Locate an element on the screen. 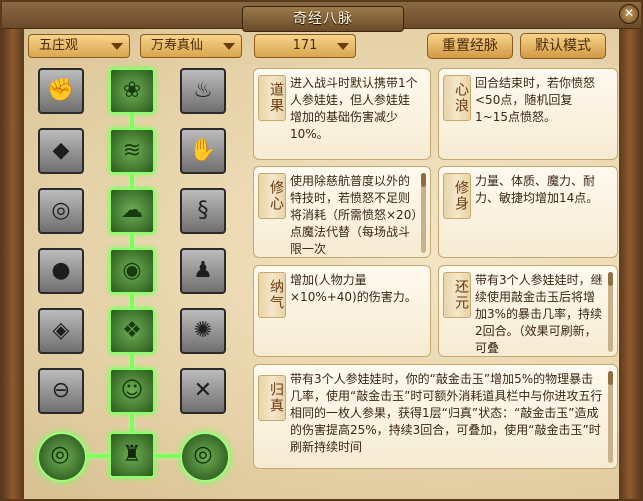  stones-icon: ◈ is located at coordinates (61, 330).